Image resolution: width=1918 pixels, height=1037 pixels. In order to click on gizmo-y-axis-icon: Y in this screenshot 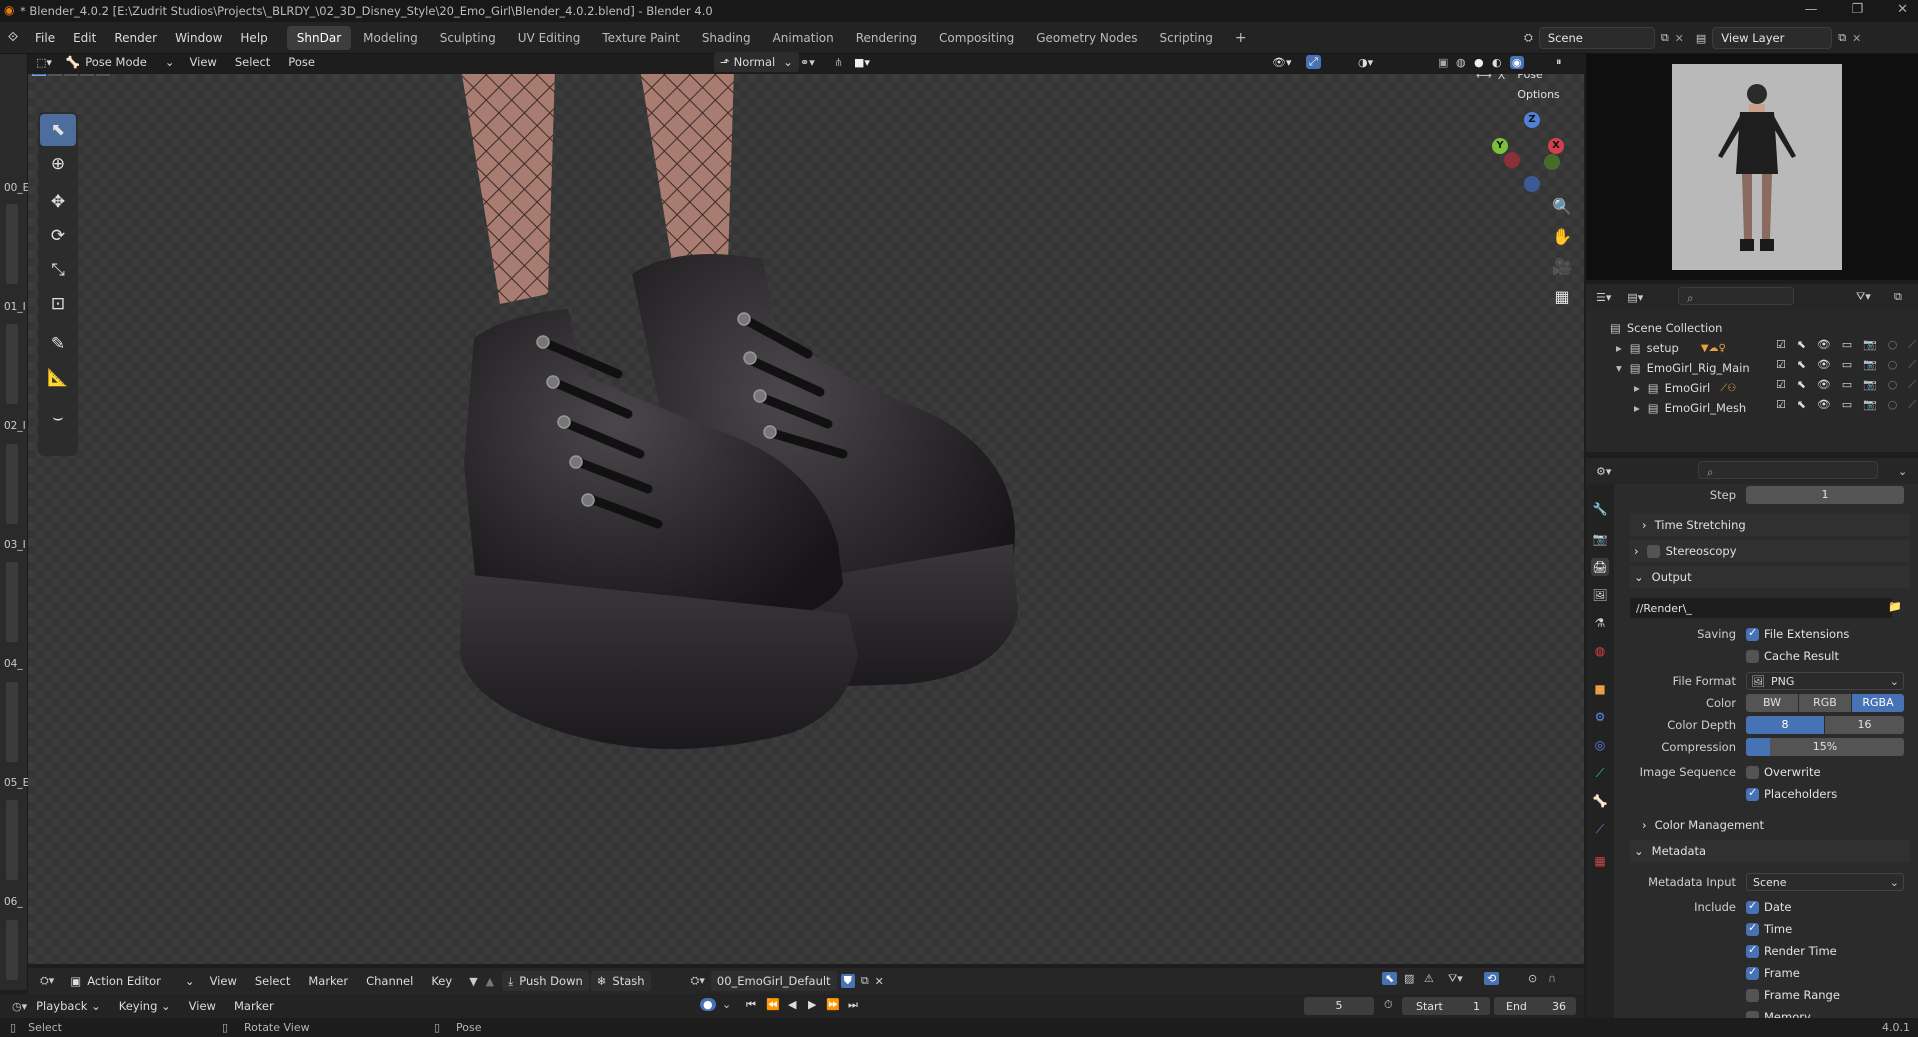, I will do `click(1500, 146)`.